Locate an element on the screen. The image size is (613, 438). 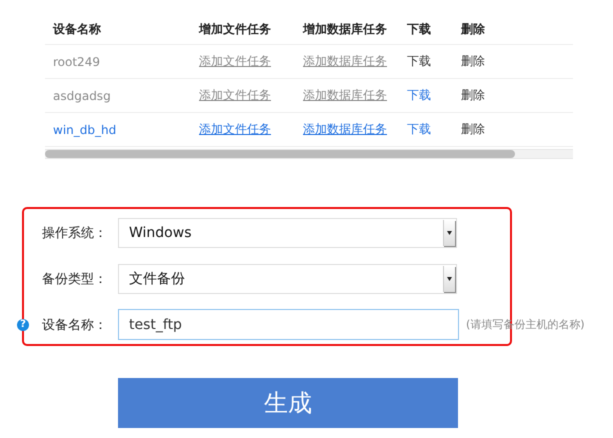
dropdown: 文件备份 is located at coordinates (287, 279).